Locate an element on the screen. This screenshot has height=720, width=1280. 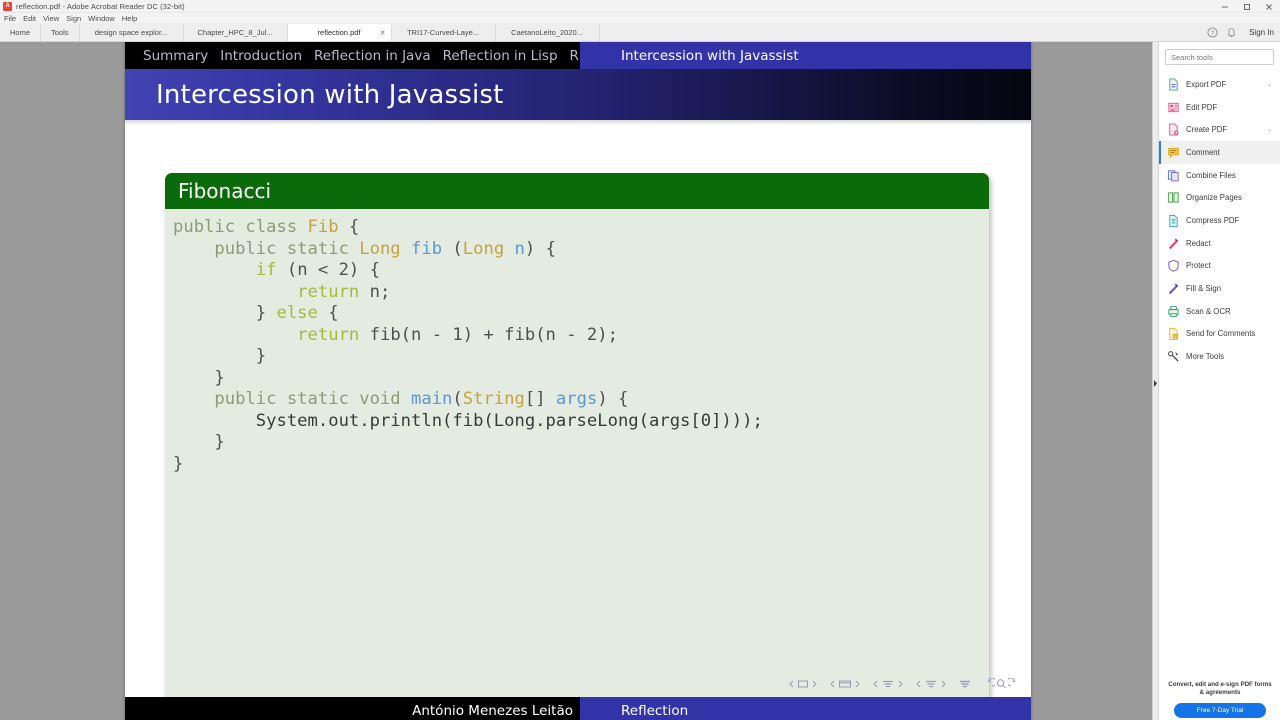
export-pdf-icon is located at coordinates (1173, 84).